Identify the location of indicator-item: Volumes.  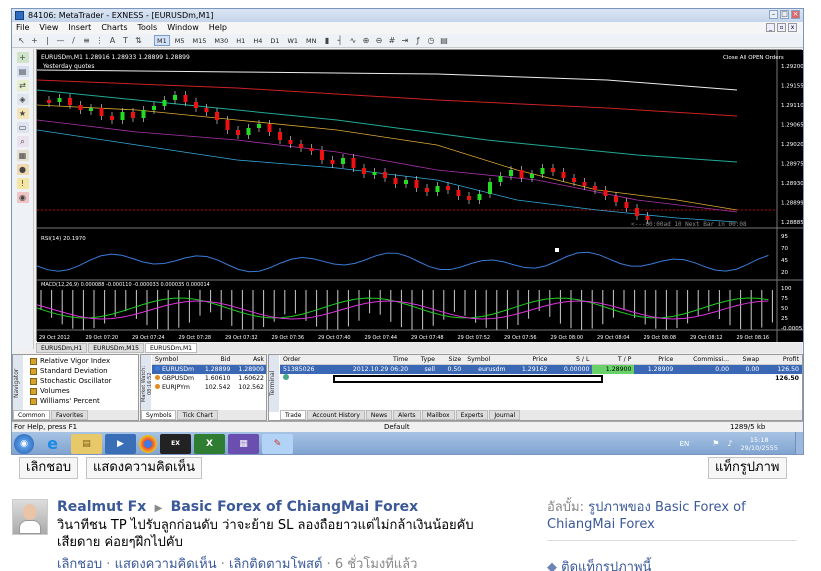
(82, 391).